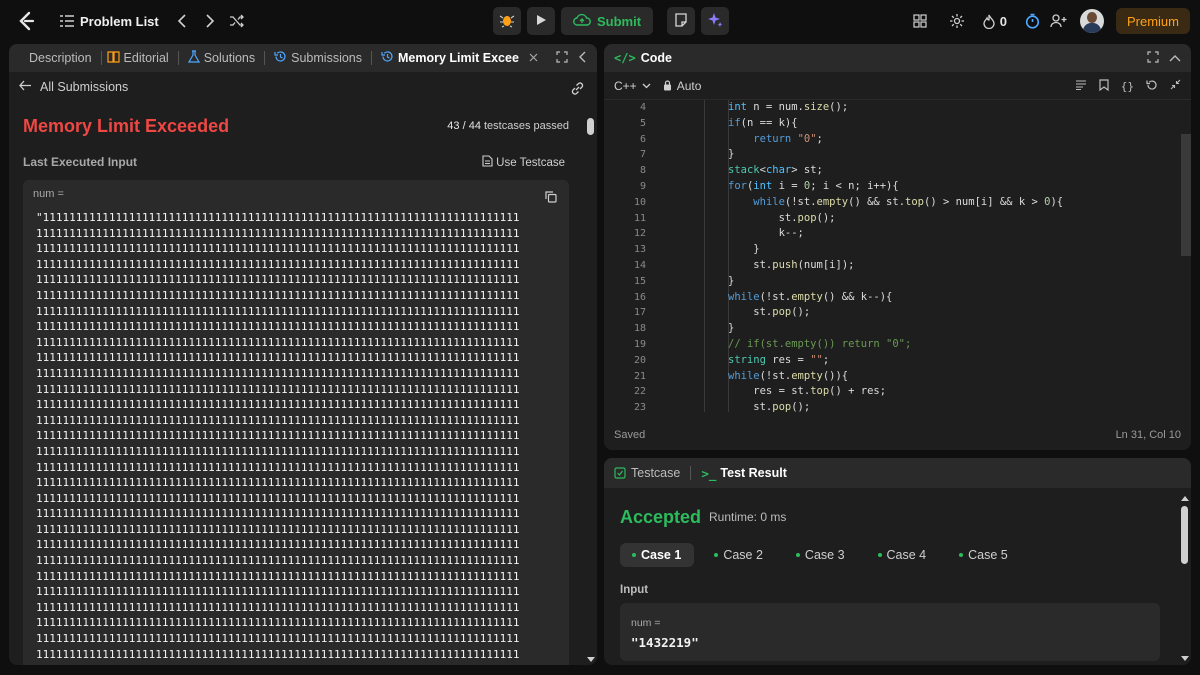 This screenshot has height=675, width=1200. Describe the element at coordinates (647, 473) in the screenshot. I see `tab-testcase: Testcase` at that location.